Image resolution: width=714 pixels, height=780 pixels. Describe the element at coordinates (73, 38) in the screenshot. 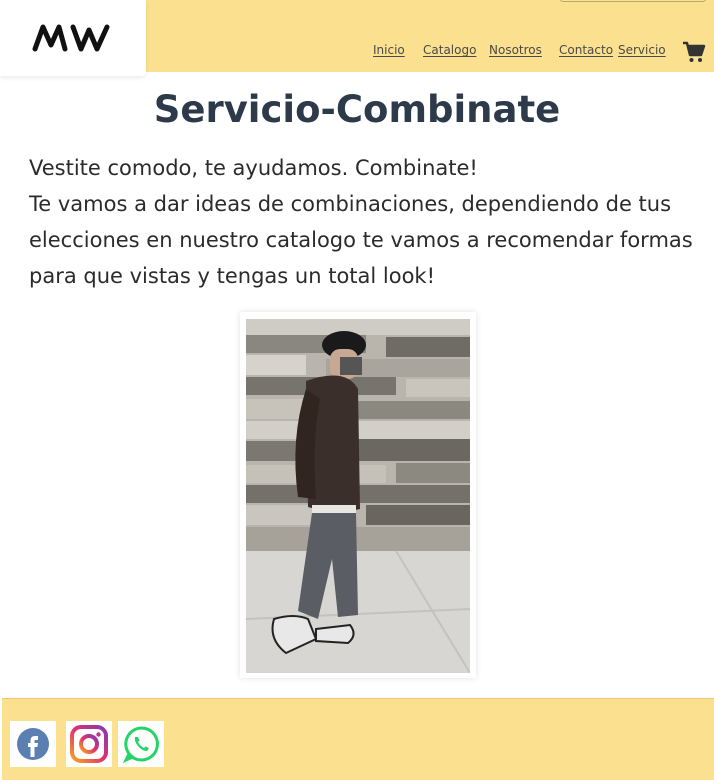

I see `logo: MW` at that location.